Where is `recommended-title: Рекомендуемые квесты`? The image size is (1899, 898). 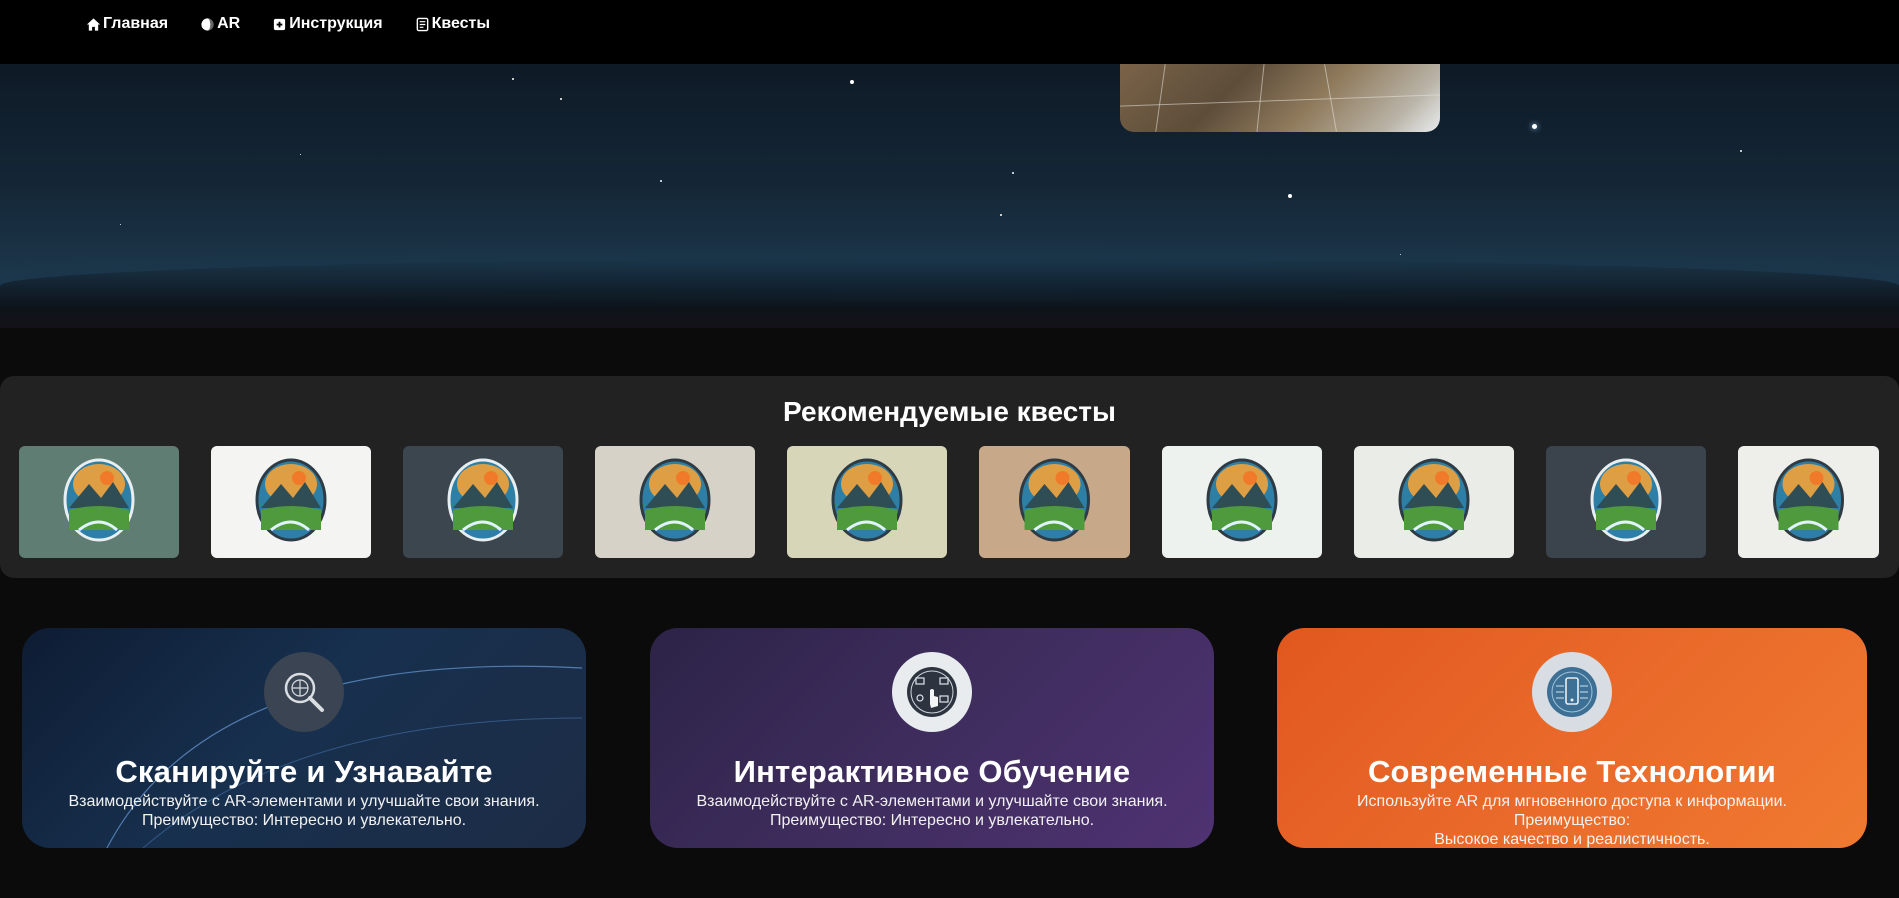 recommended-title: Рекомендуемые квесты is located at coordinates (949, 411).